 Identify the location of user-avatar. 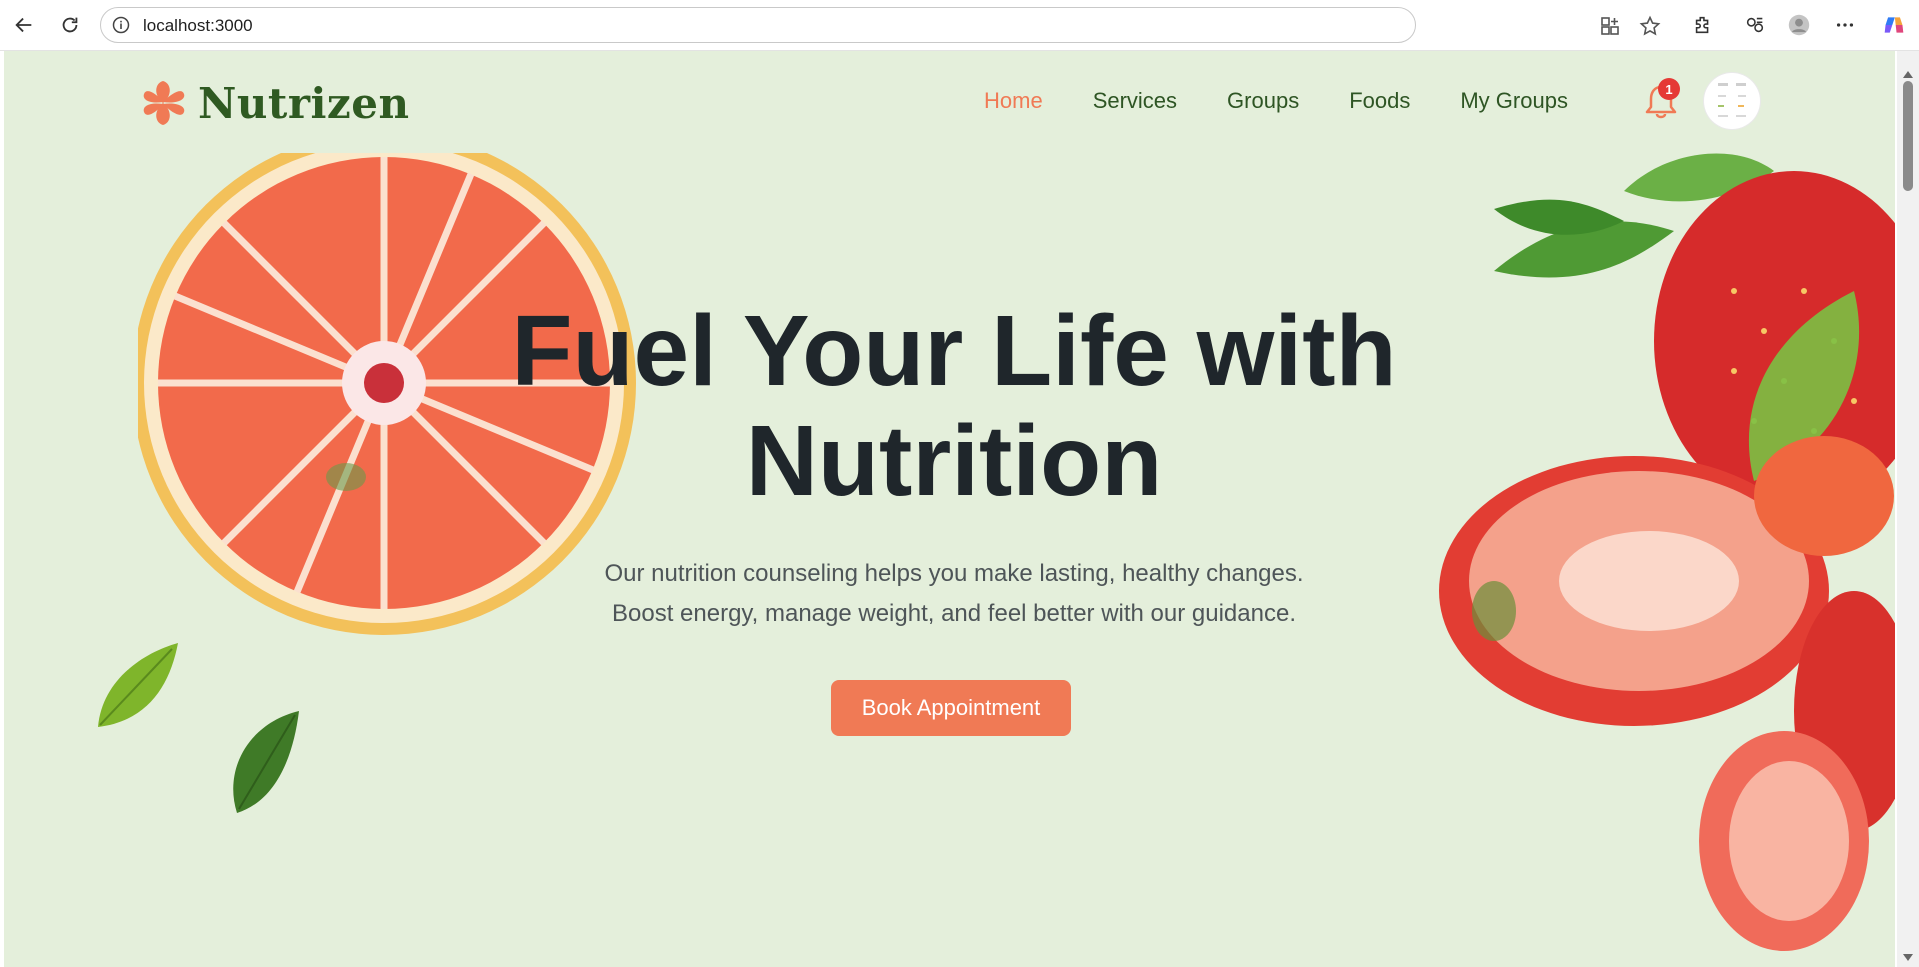
(1732, 101).